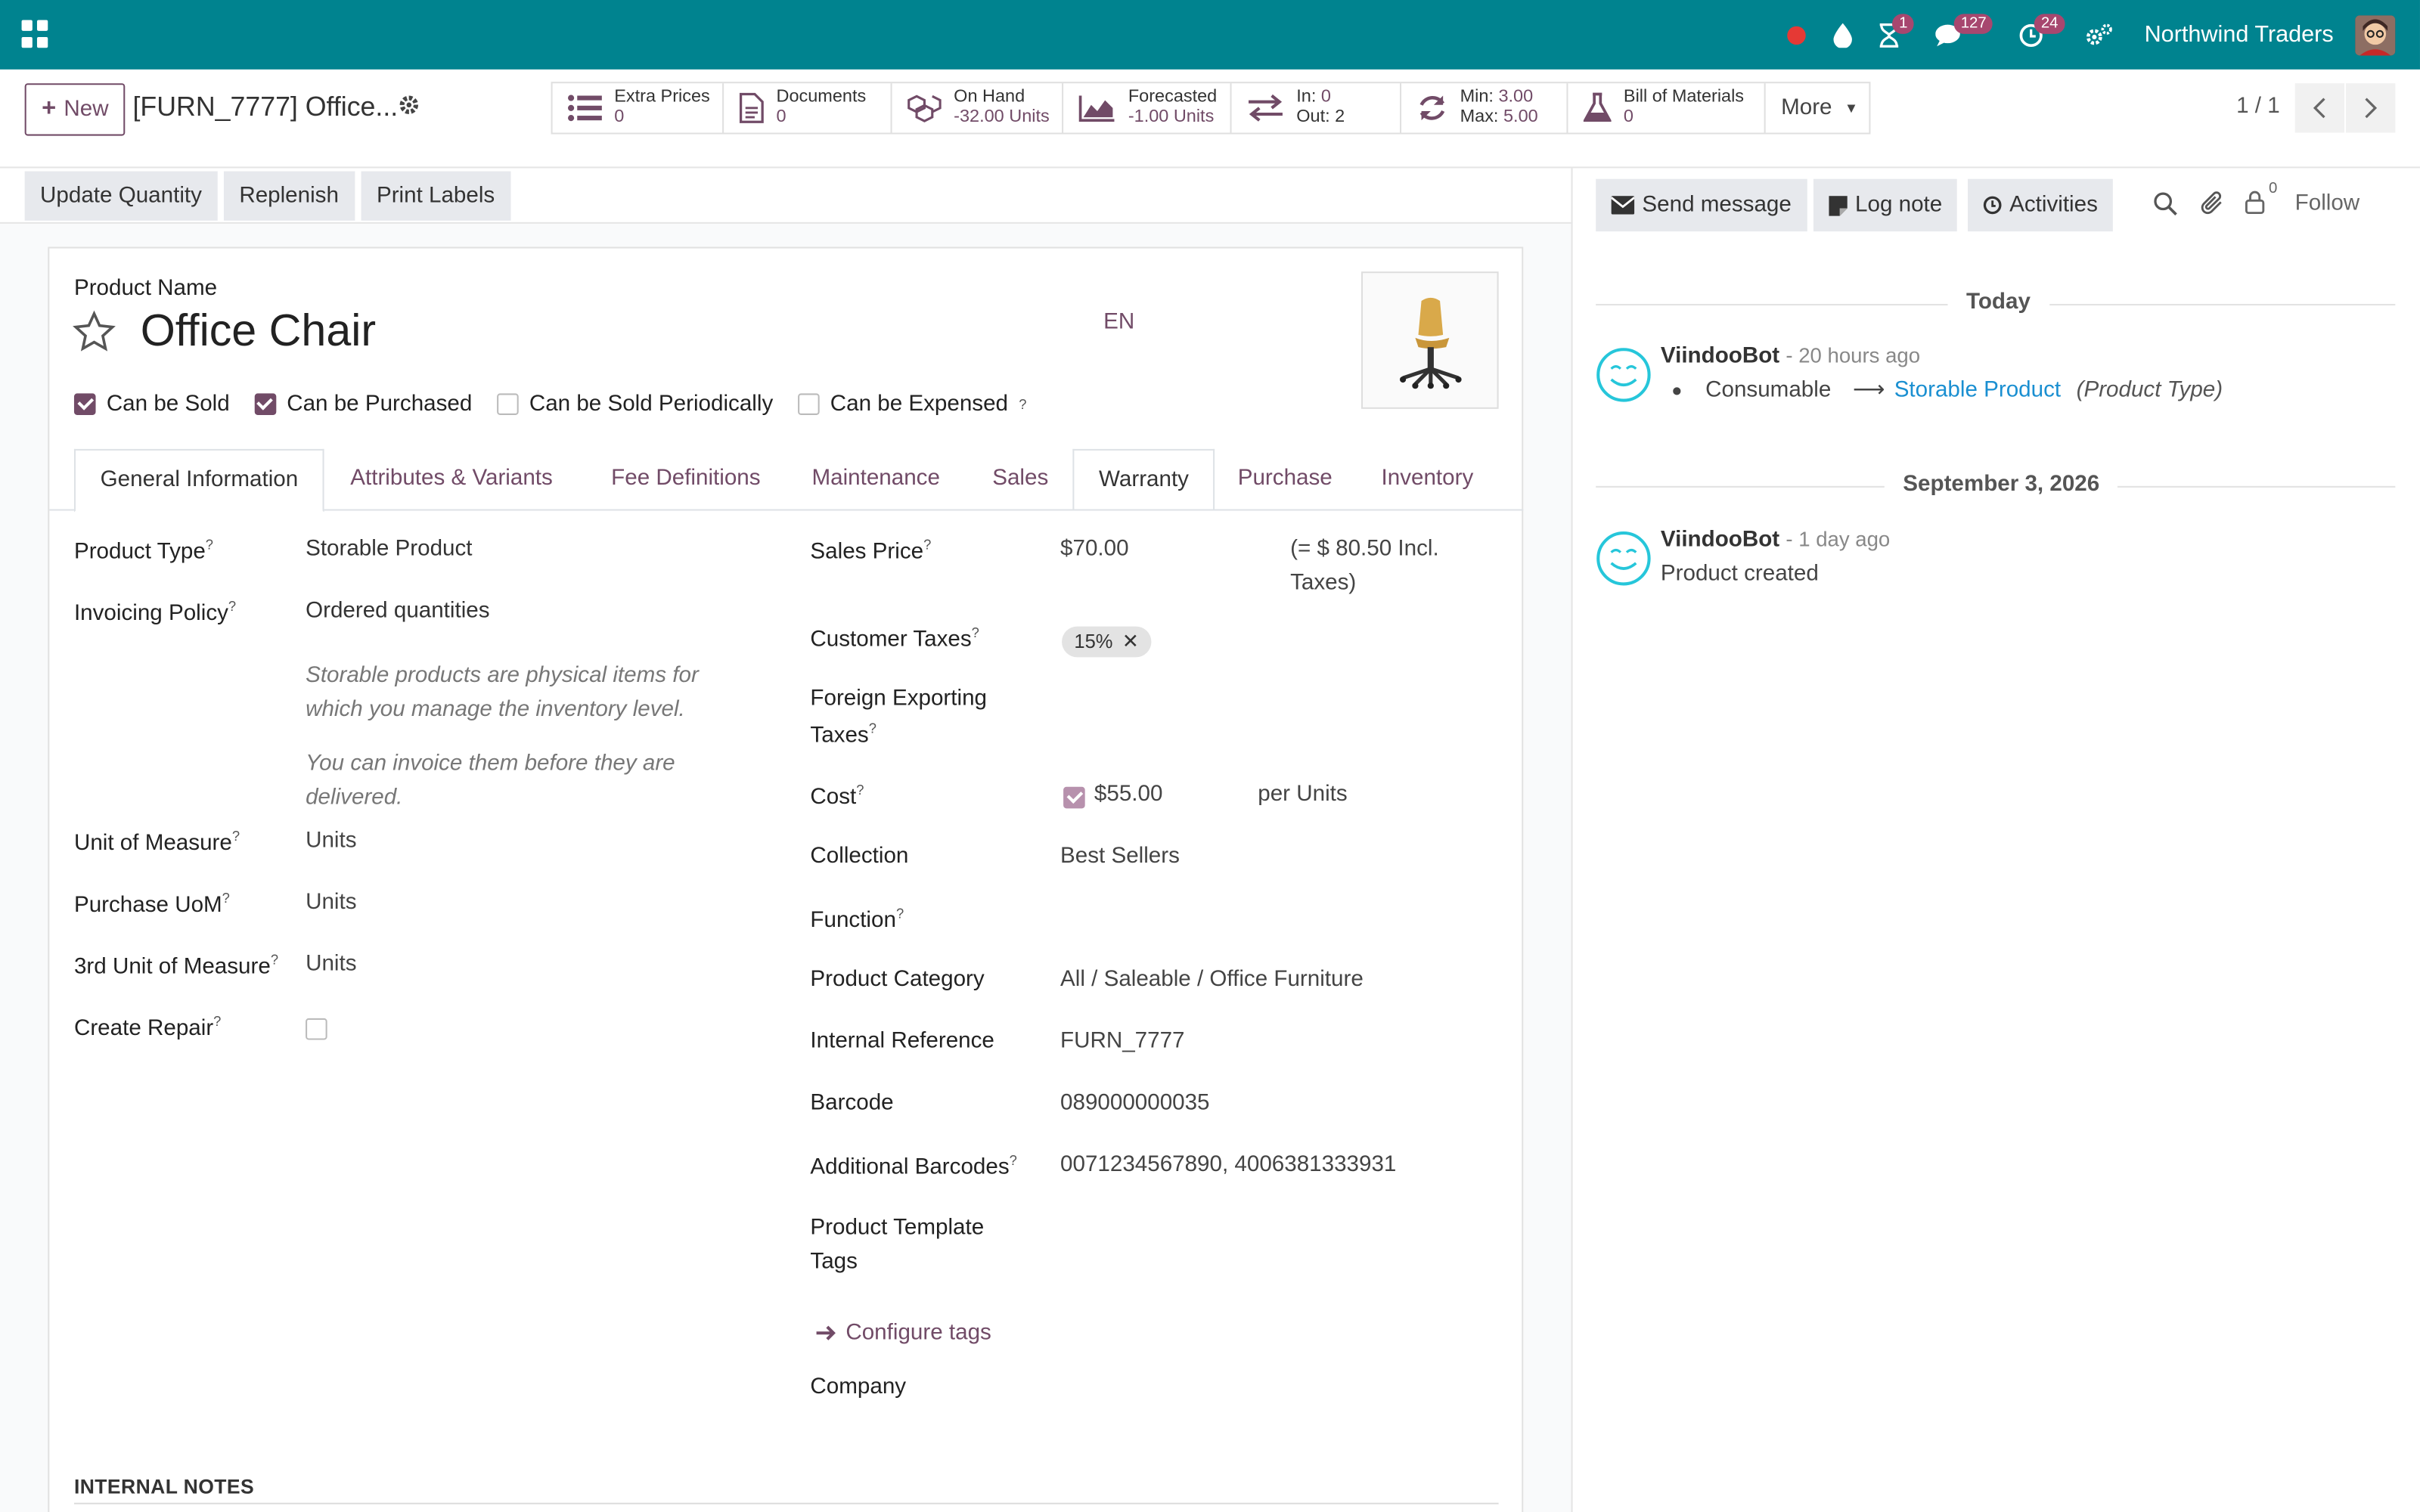 The width and height of the screenshot is (2420, 1512). I want to click on sales-price-input: $70.00, so click(1094, 549).